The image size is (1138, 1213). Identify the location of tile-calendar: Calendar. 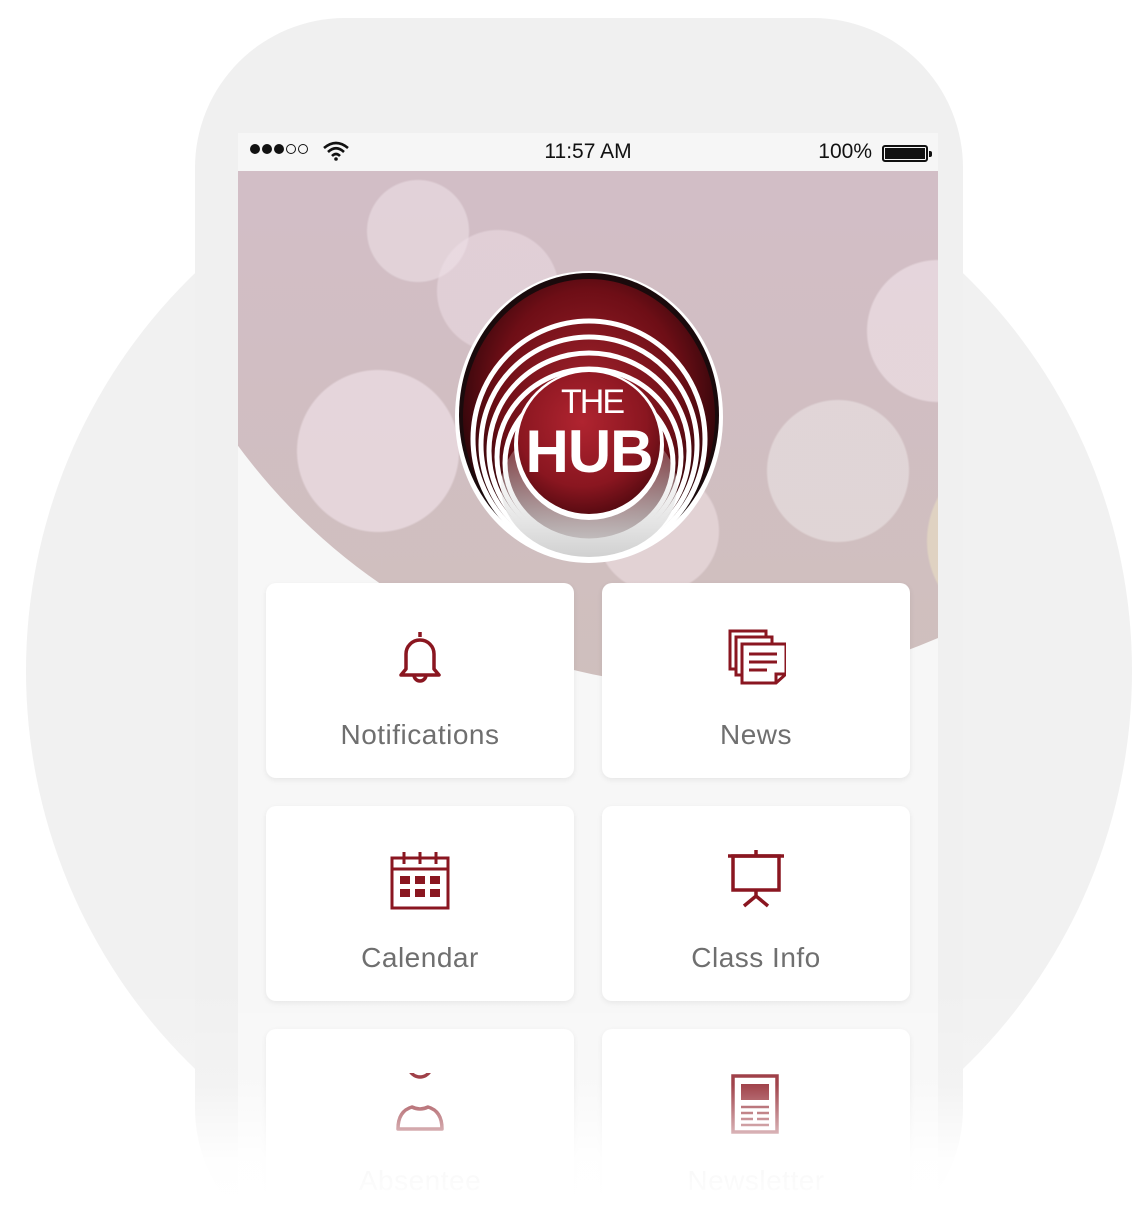
(420, 903).